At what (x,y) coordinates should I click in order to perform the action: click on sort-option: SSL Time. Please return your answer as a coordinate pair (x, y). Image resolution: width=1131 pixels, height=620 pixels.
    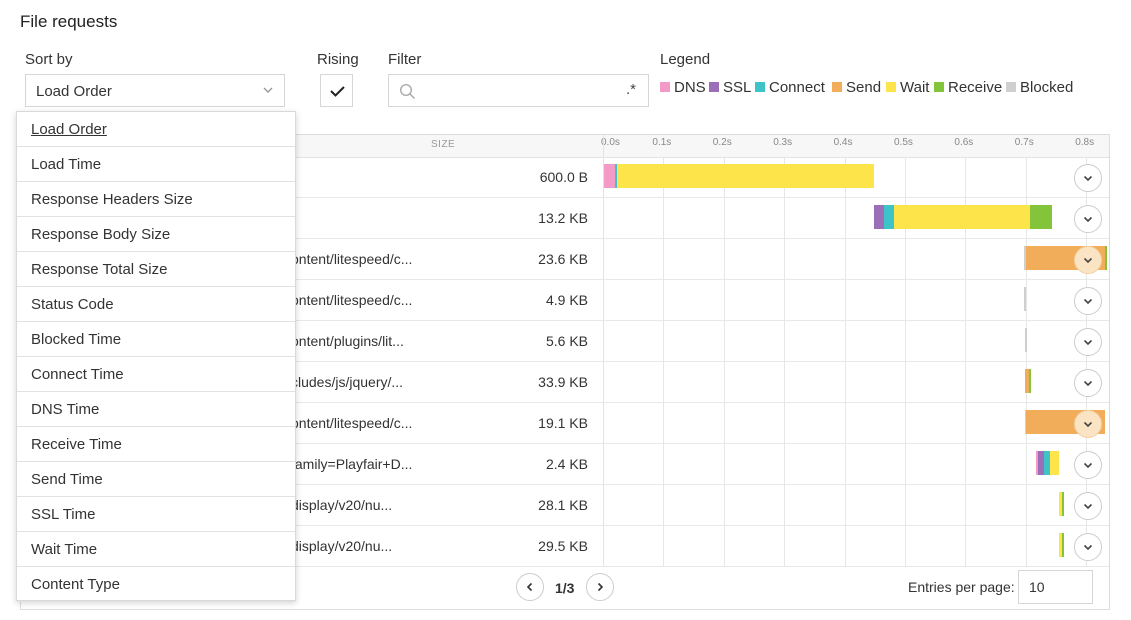
    Looking at the image, I should click on (156, 514).